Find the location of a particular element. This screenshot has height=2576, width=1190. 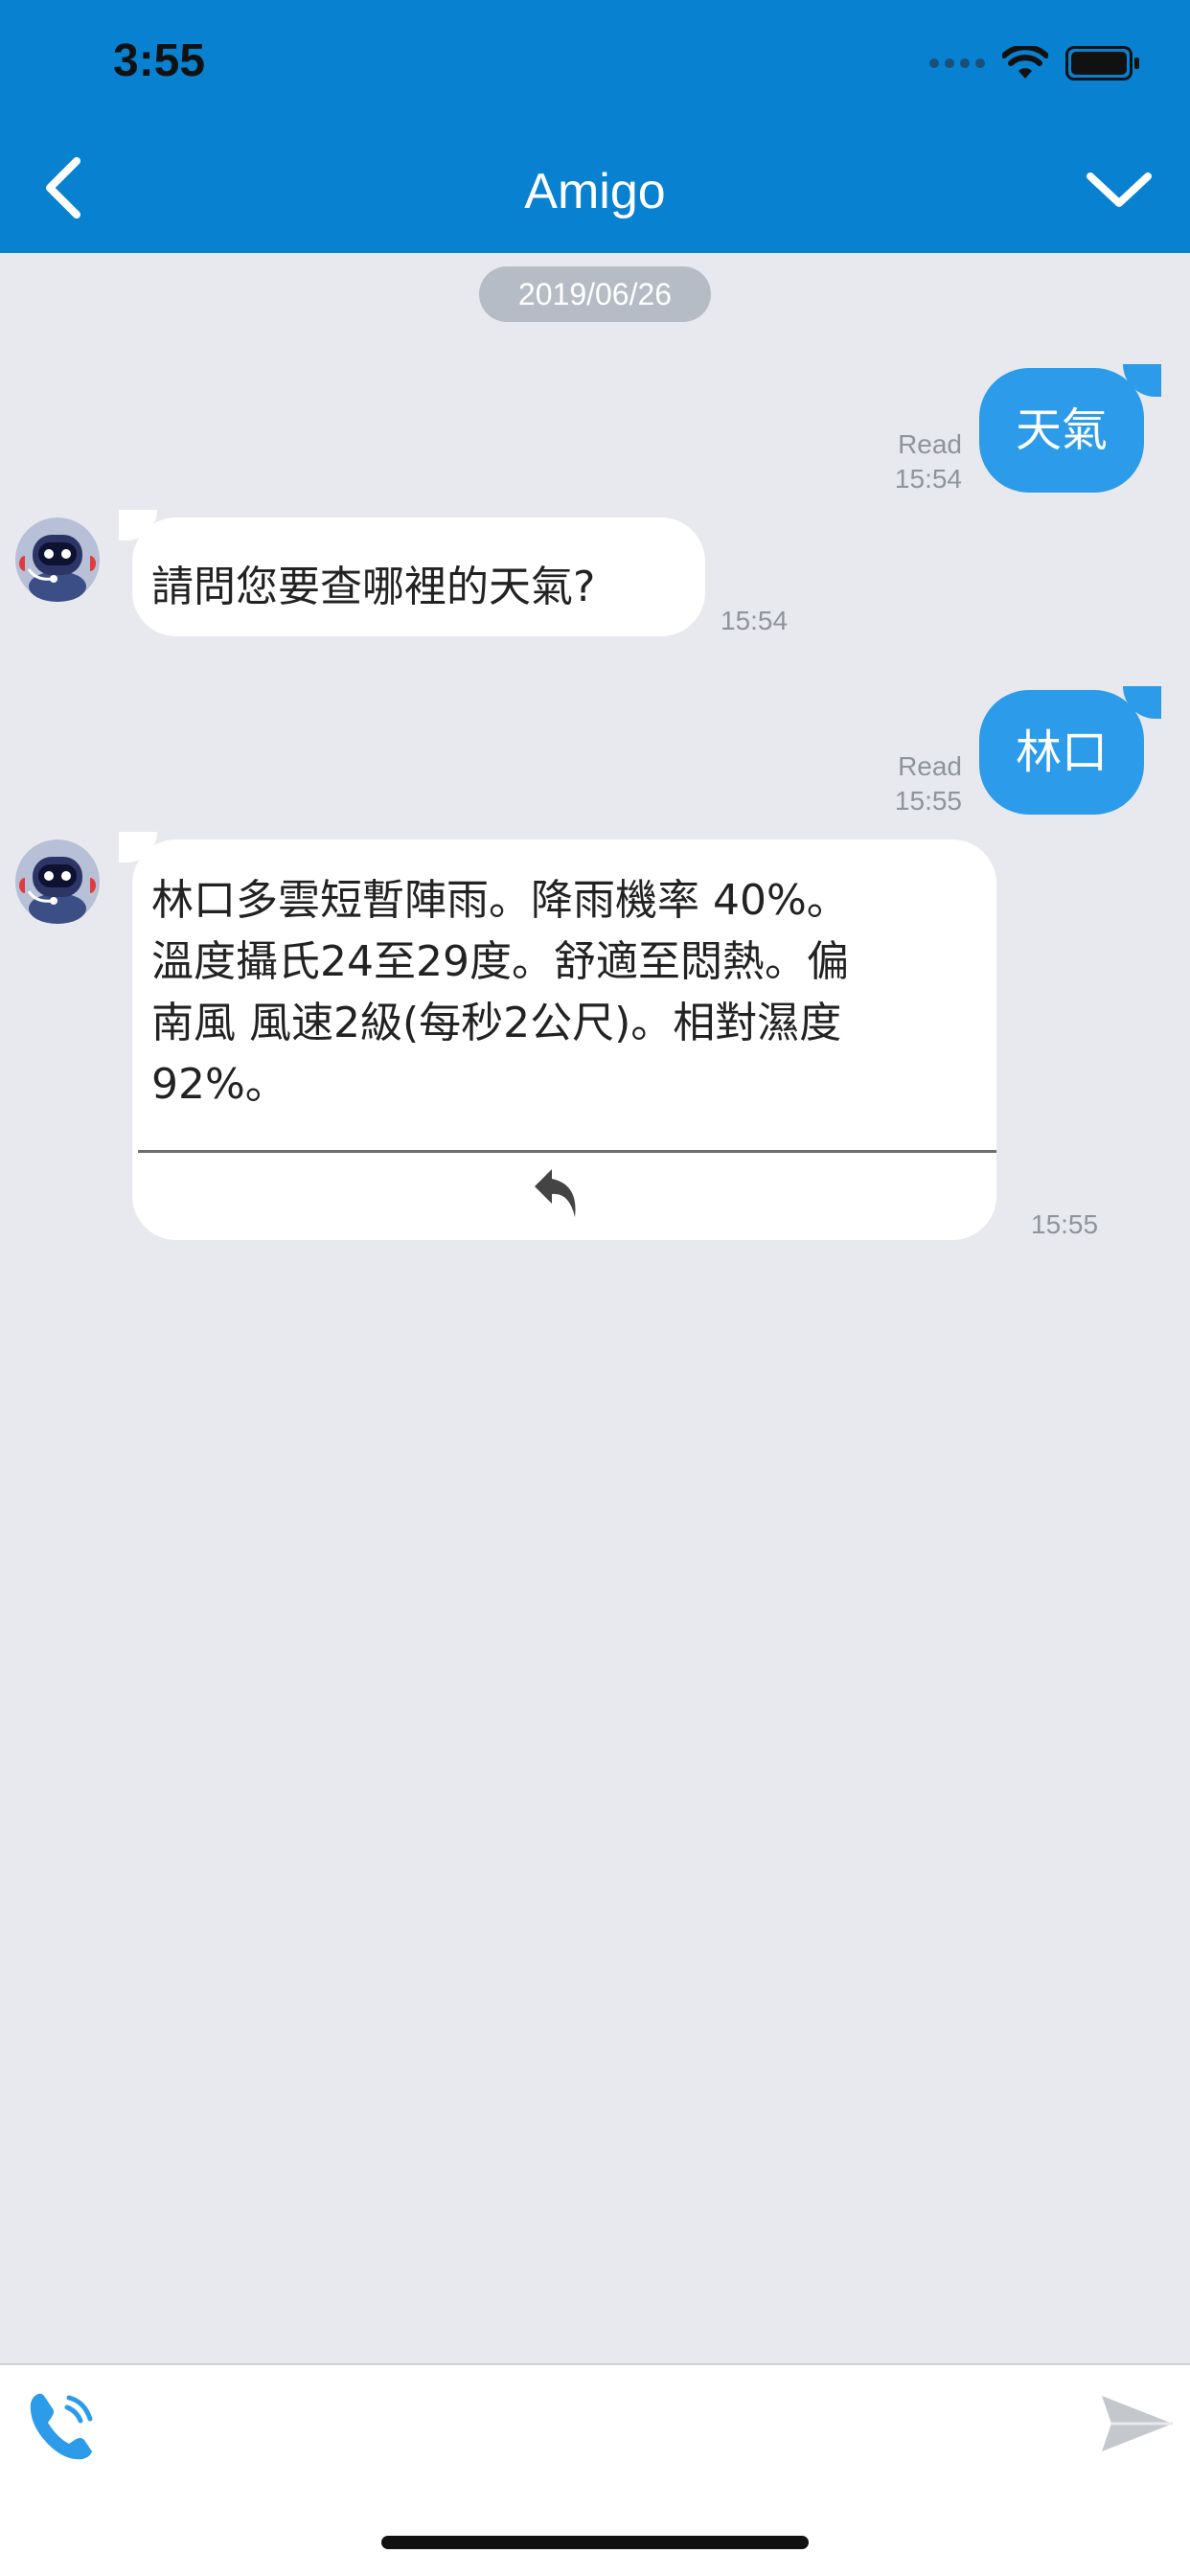

chevron-down-icon is located at coordinates (1120, 190).